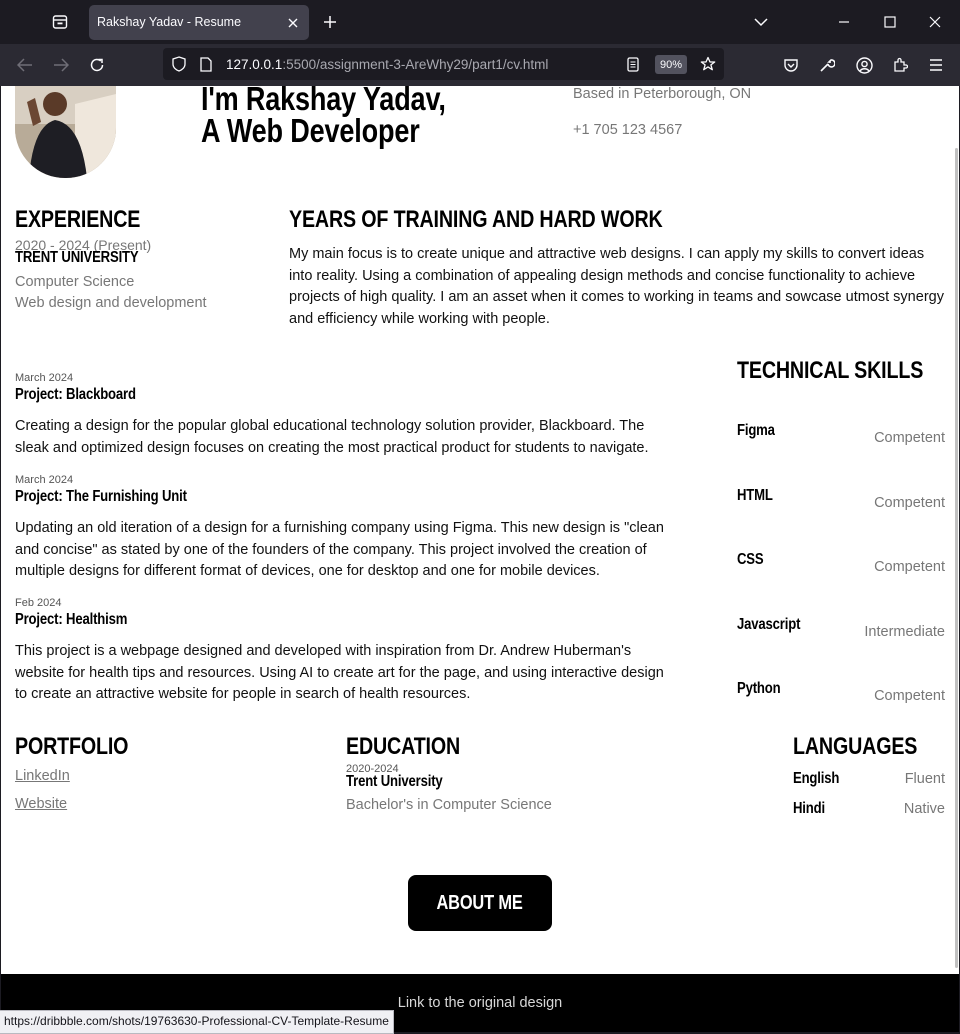 This screenshot has height=1034, width=960. I want to click on project-title: Project: Healthism, so click(71, 619).